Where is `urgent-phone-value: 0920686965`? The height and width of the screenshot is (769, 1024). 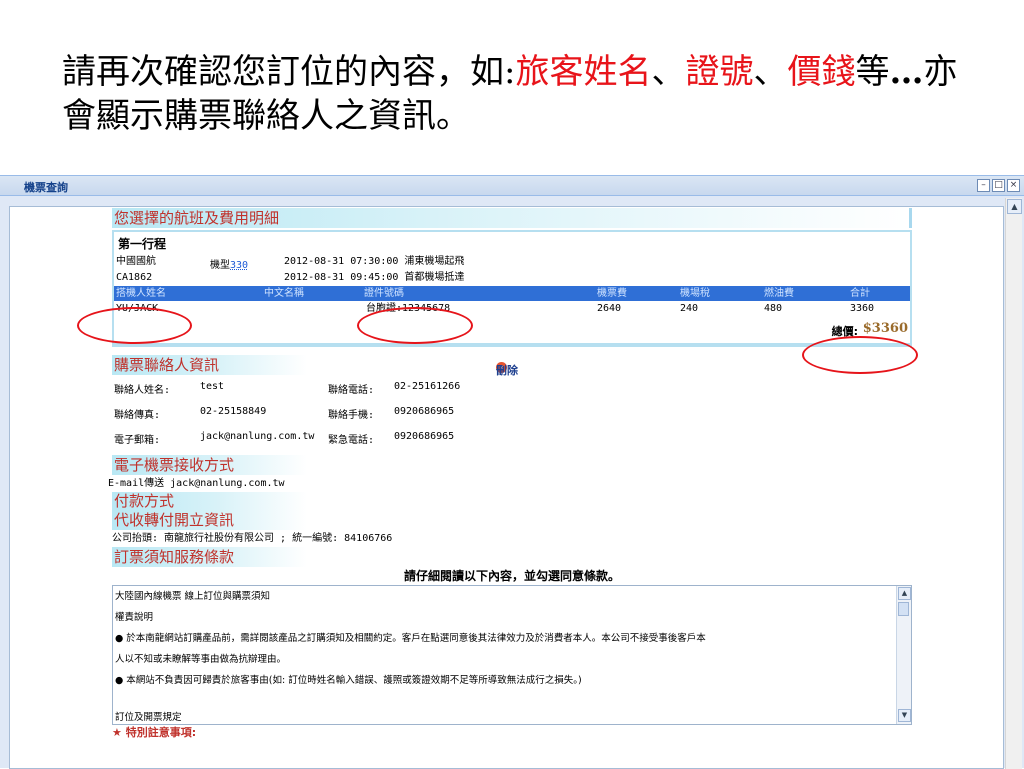 urgent-phone-value: 0920686965 is located at coordinates (424, 436).